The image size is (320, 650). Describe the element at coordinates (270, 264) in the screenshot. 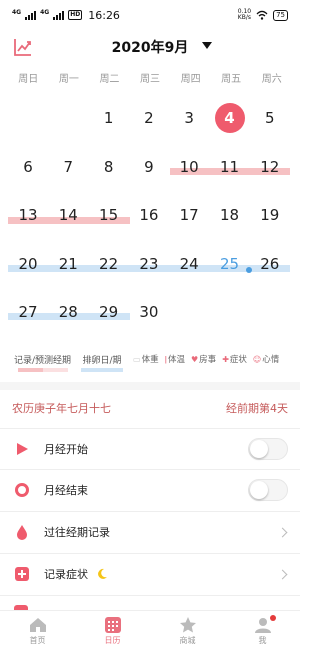

I see `calendar-day: 26` at that location.